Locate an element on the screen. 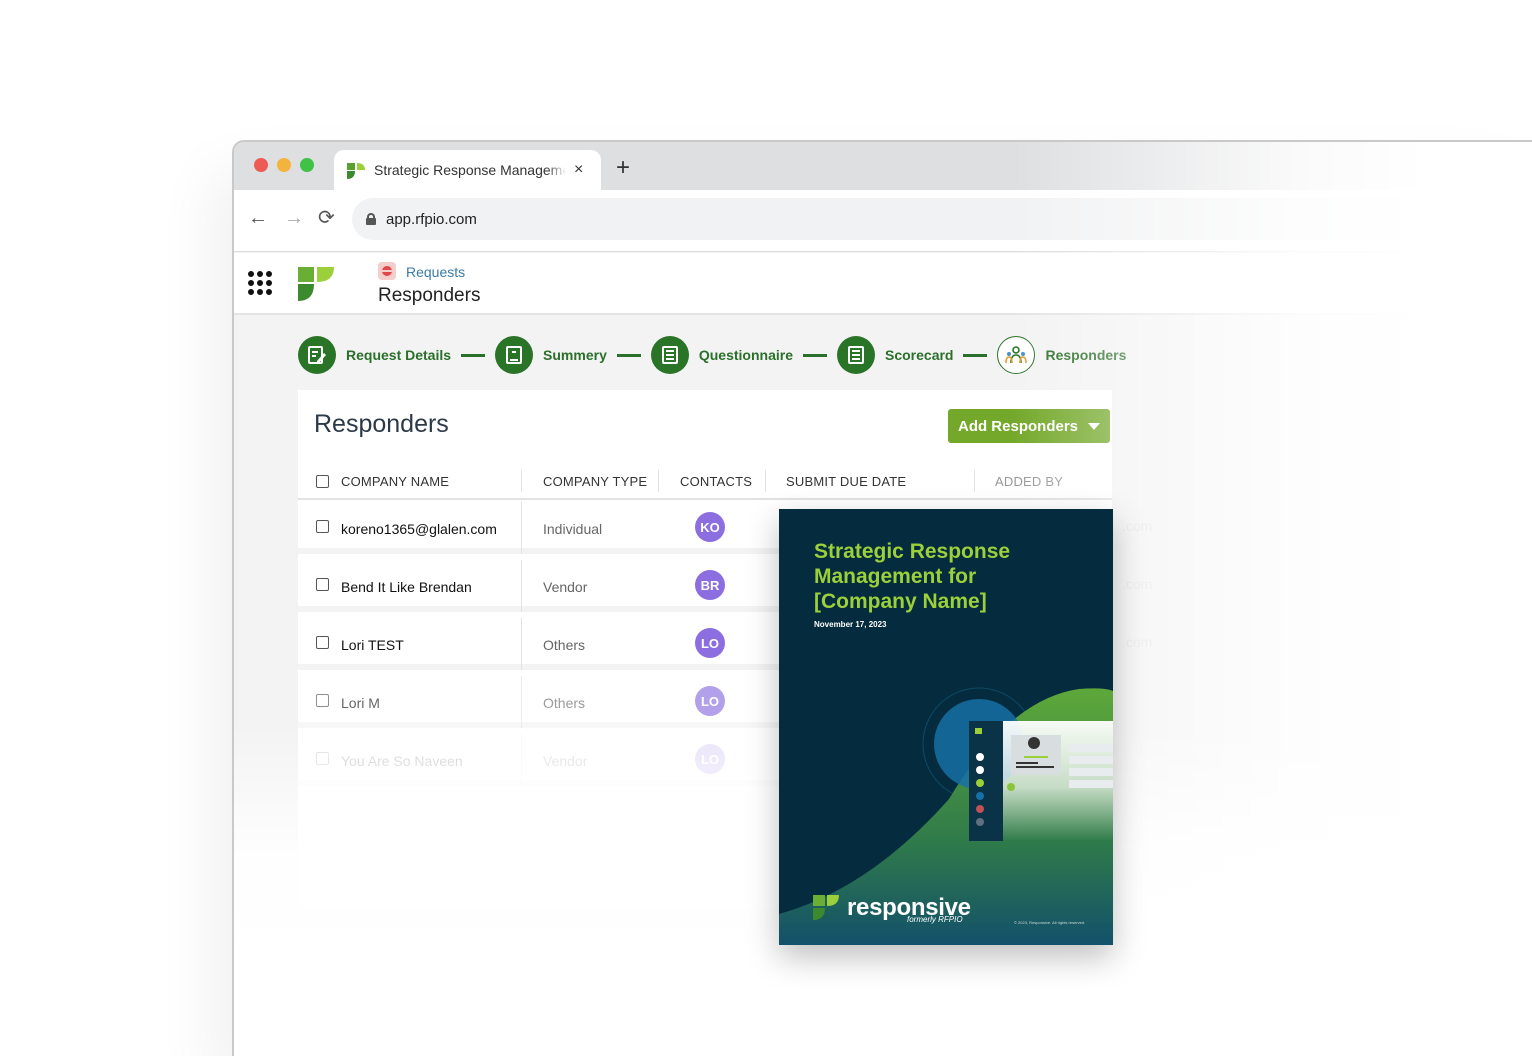 Image resolution: width=1532 pixels, height=1056 pixels. step-questionnaire: Questionnaire is located at coordinates (721, 355).